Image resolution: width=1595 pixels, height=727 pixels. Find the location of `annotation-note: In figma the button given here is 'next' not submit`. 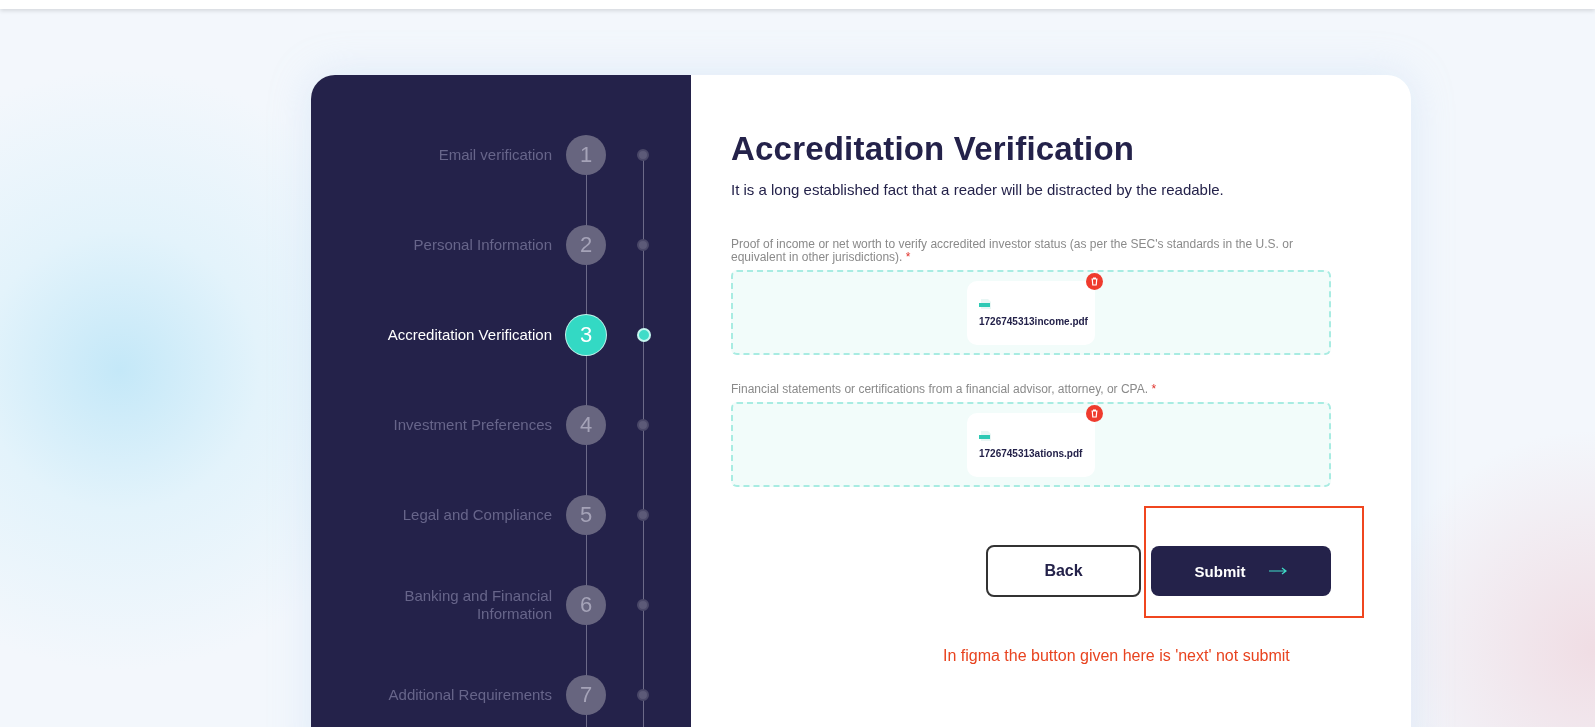

annotation-note: In figma the button given here is 'next' not submit is located at coordinates (1117, 656).